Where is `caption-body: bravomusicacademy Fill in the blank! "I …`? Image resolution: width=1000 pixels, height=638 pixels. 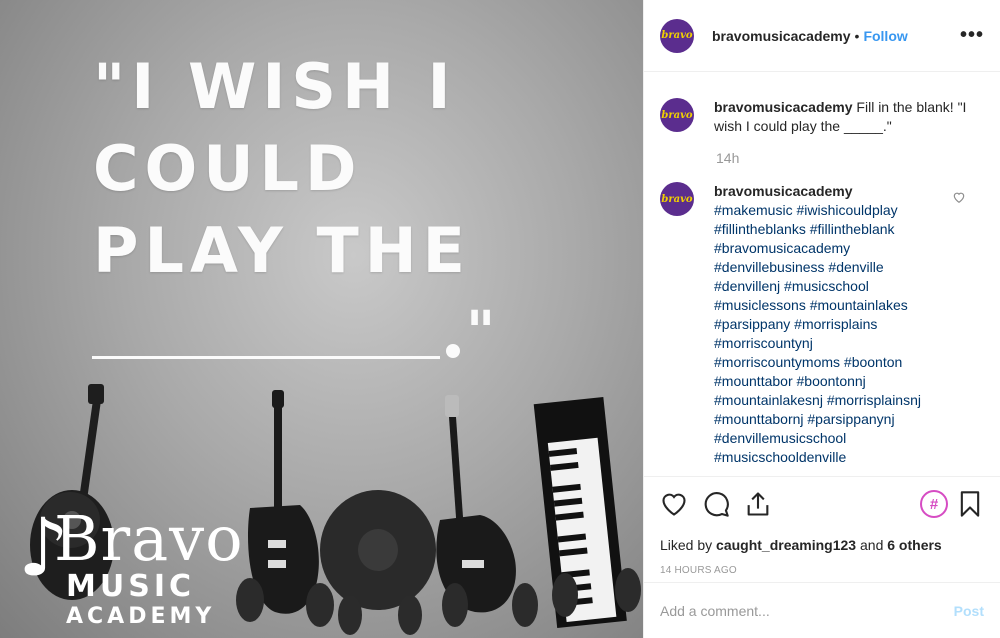 caption-body: bravomusicacademy Fill in the blank! "I … is located at coordinates (849, 117).